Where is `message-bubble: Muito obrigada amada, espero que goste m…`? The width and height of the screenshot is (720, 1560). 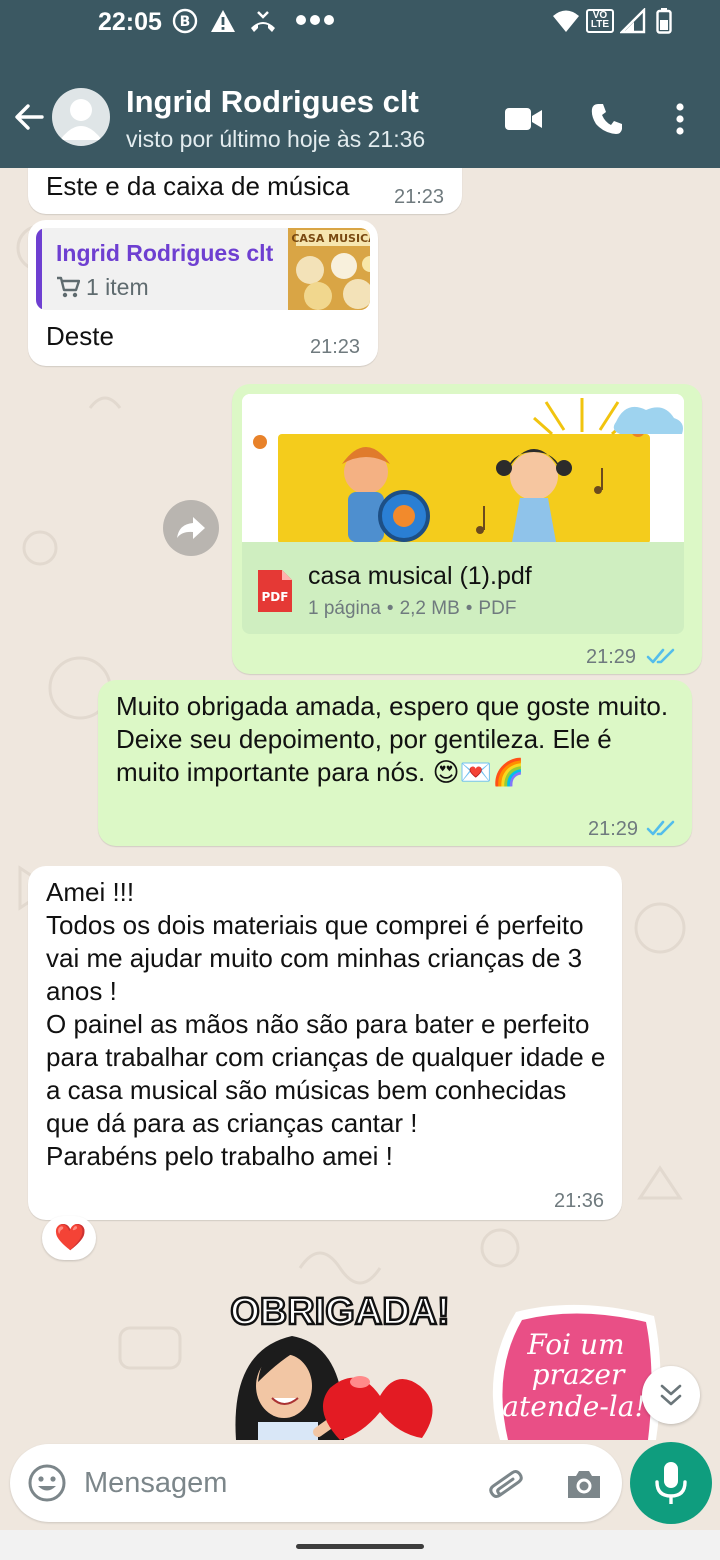
message-bubble: Muito obrigada amada, espero que goste m… is located at coordinates (395, 763).